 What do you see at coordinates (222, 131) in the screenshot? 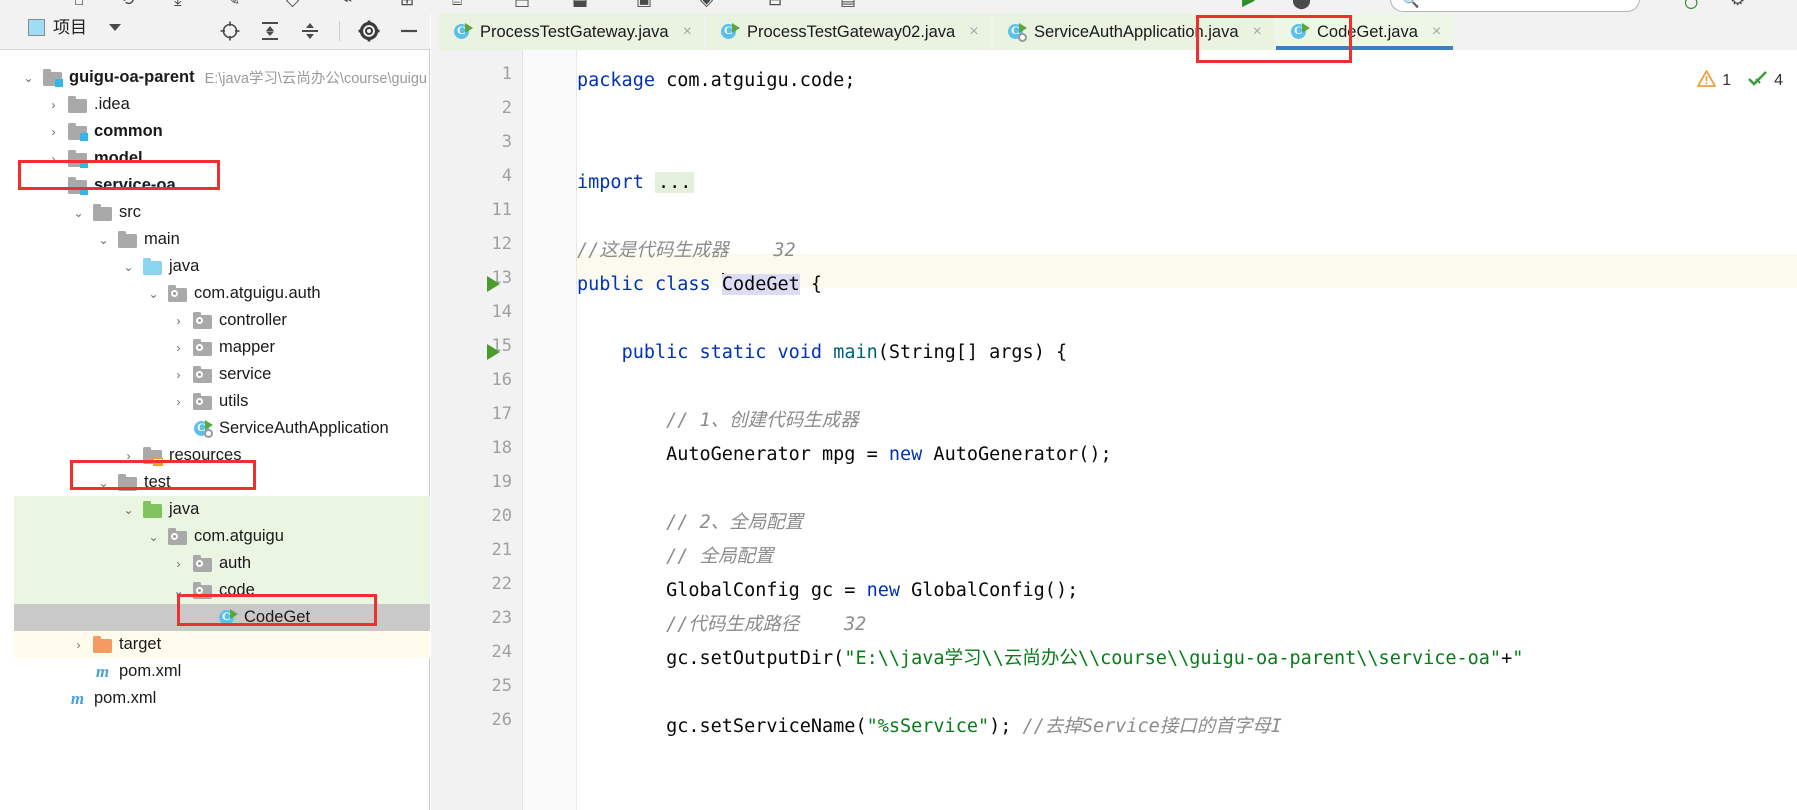
I see `tree-node-common: › common` at bounding box center [222, 131].